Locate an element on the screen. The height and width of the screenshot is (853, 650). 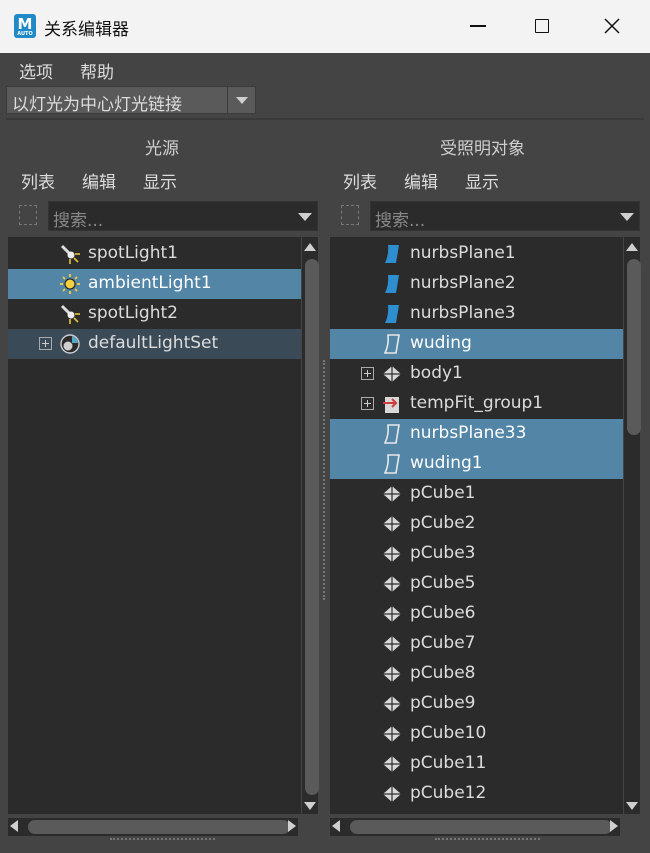
nurbs-plane-outline-icon is located at coordinates (392, 344).